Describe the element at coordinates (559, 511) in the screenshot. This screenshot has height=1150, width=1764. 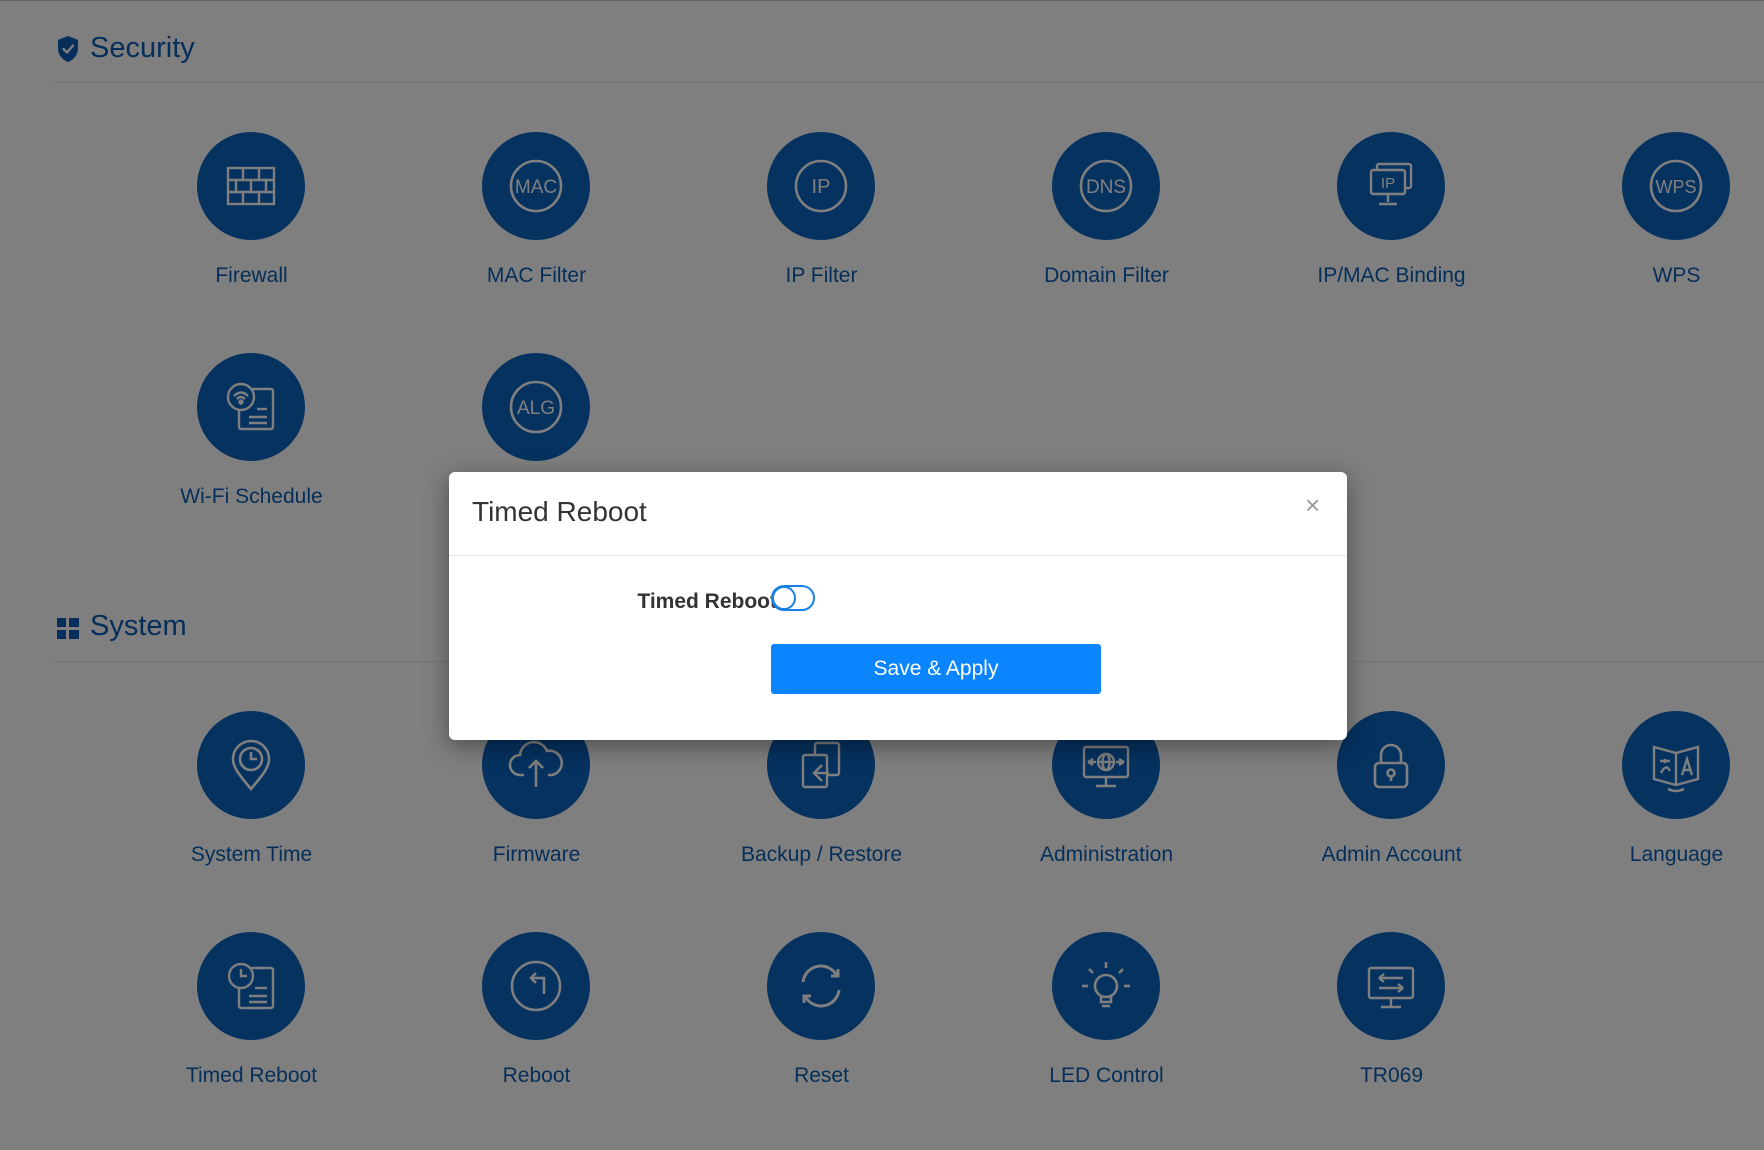
I see `dialog-title: Timed Reboot` at that location.